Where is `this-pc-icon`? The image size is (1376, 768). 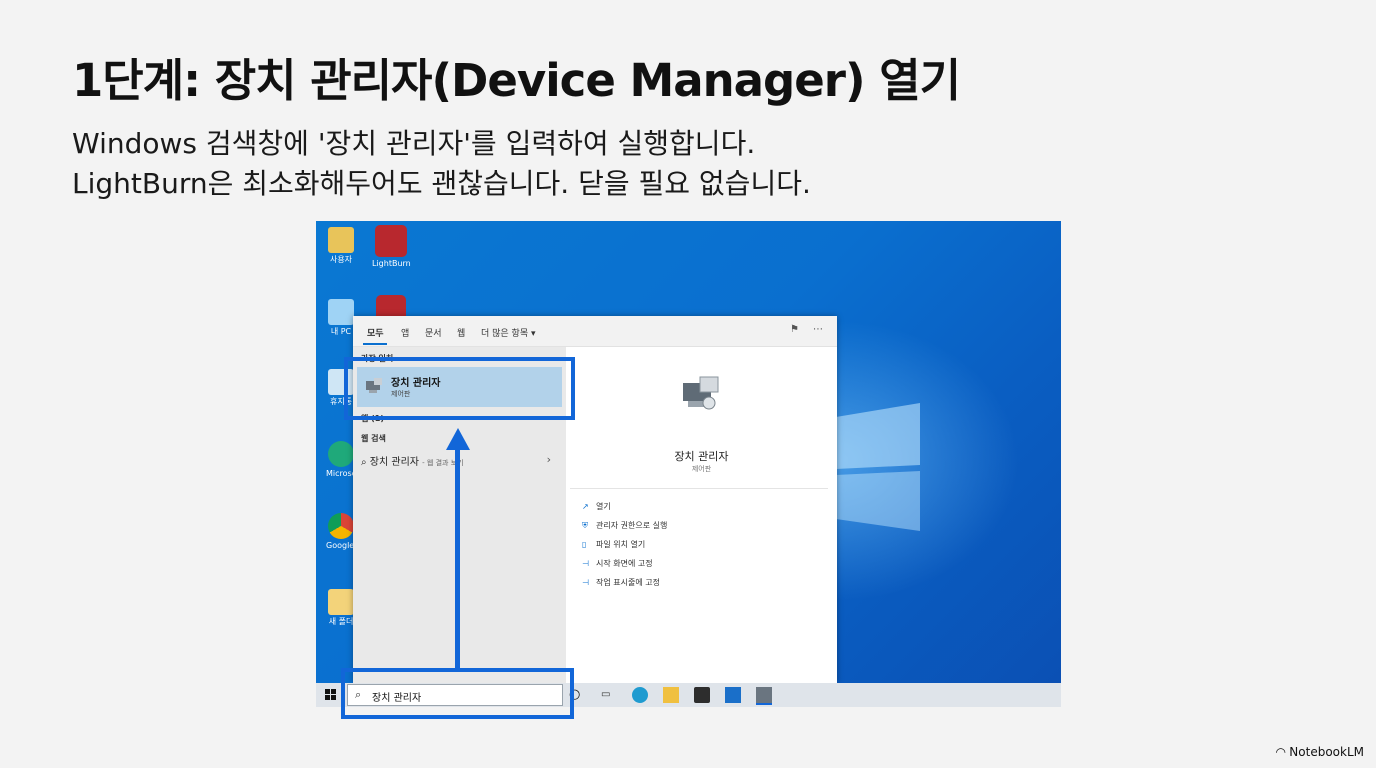 this-pc-icon is located at coordinates (341, 312).